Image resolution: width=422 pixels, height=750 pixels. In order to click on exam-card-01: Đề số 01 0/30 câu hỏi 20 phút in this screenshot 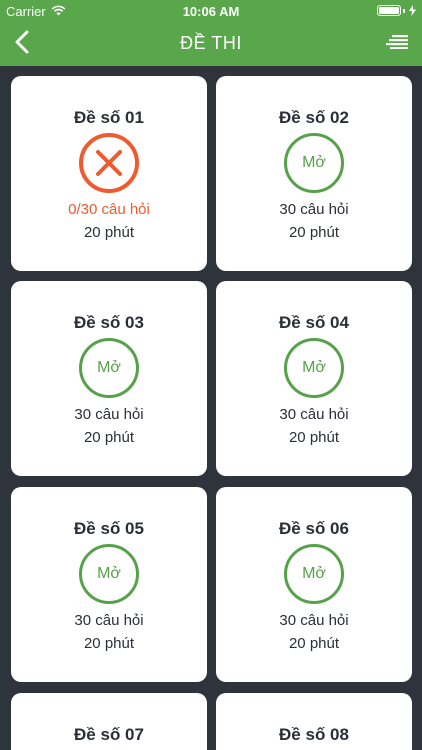, I will do `click(109, 173)`.